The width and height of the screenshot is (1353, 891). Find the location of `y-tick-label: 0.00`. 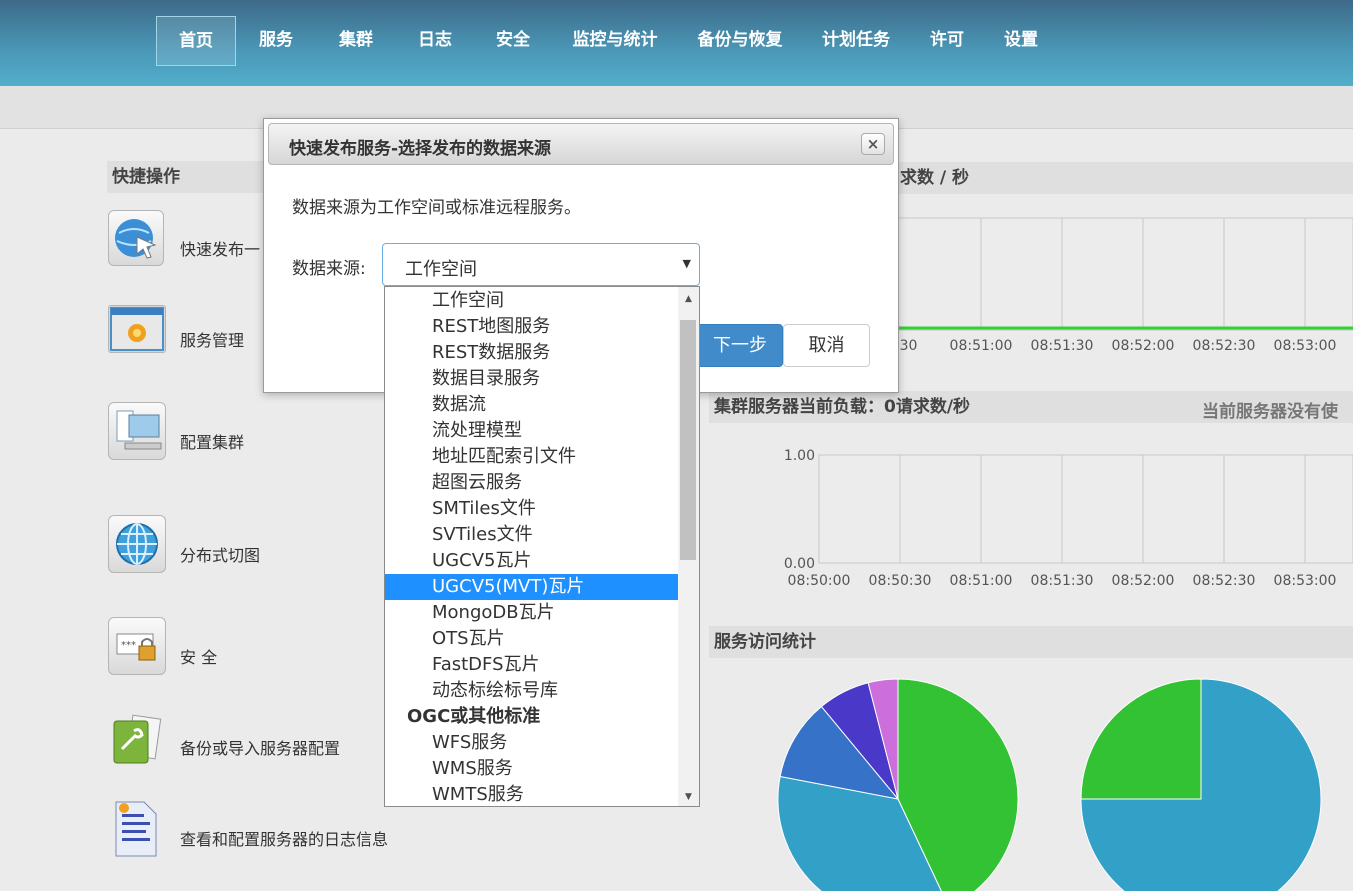

y-tick-label: 0.00 is located at coordinates (799, 564).